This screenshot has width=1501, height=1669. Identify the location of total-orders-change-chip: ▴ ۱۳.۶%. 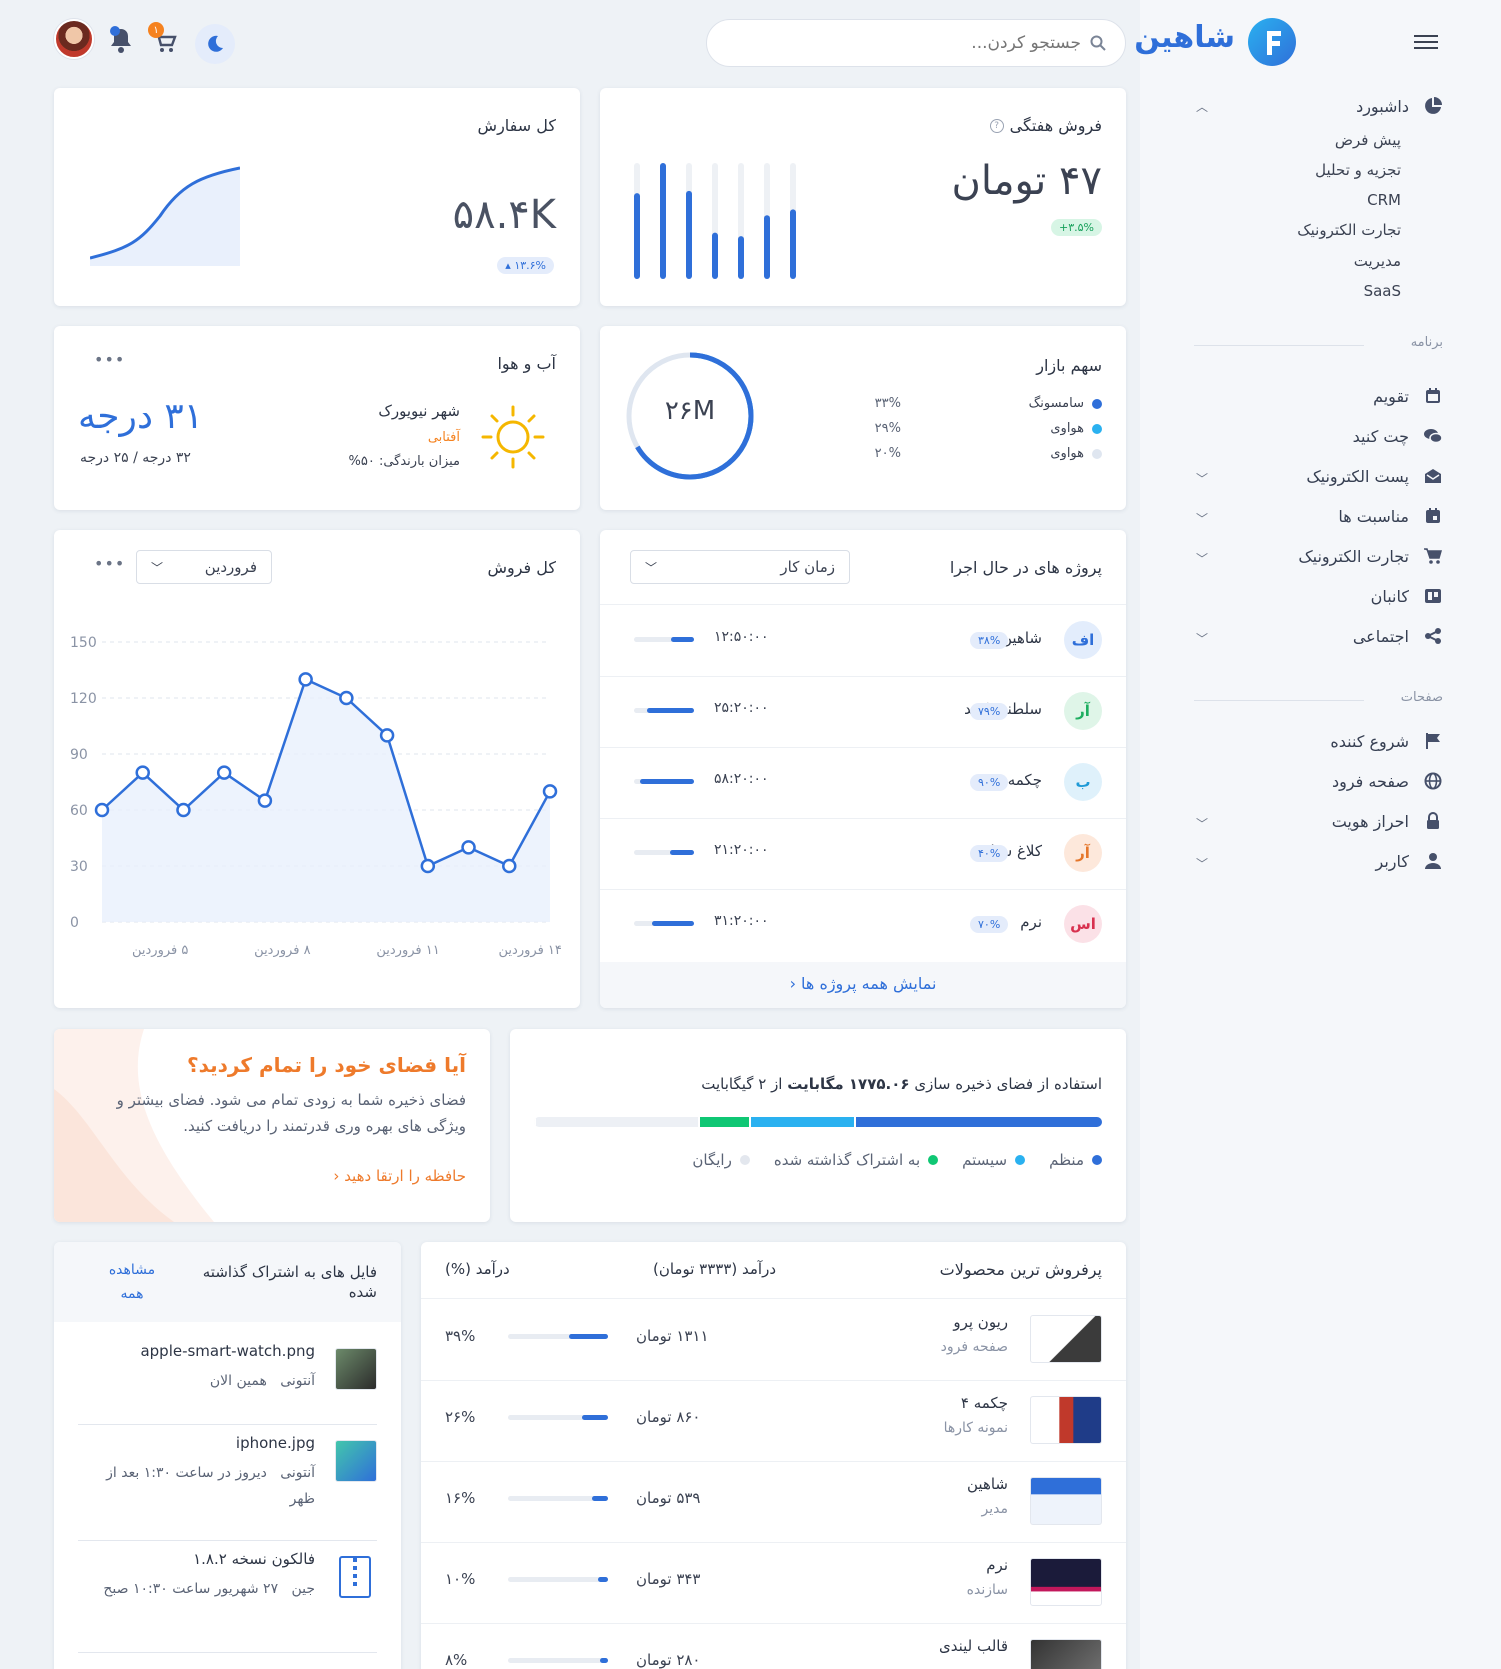
(525, 265).